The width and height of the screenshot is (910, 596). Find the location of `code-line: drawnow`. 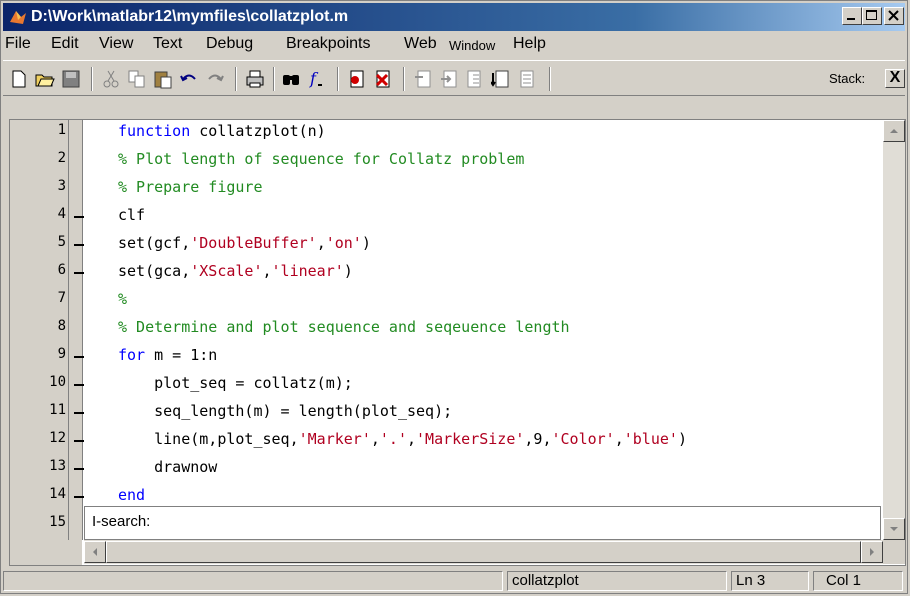

code-line: drawnow is located at coordinates (167, 467).